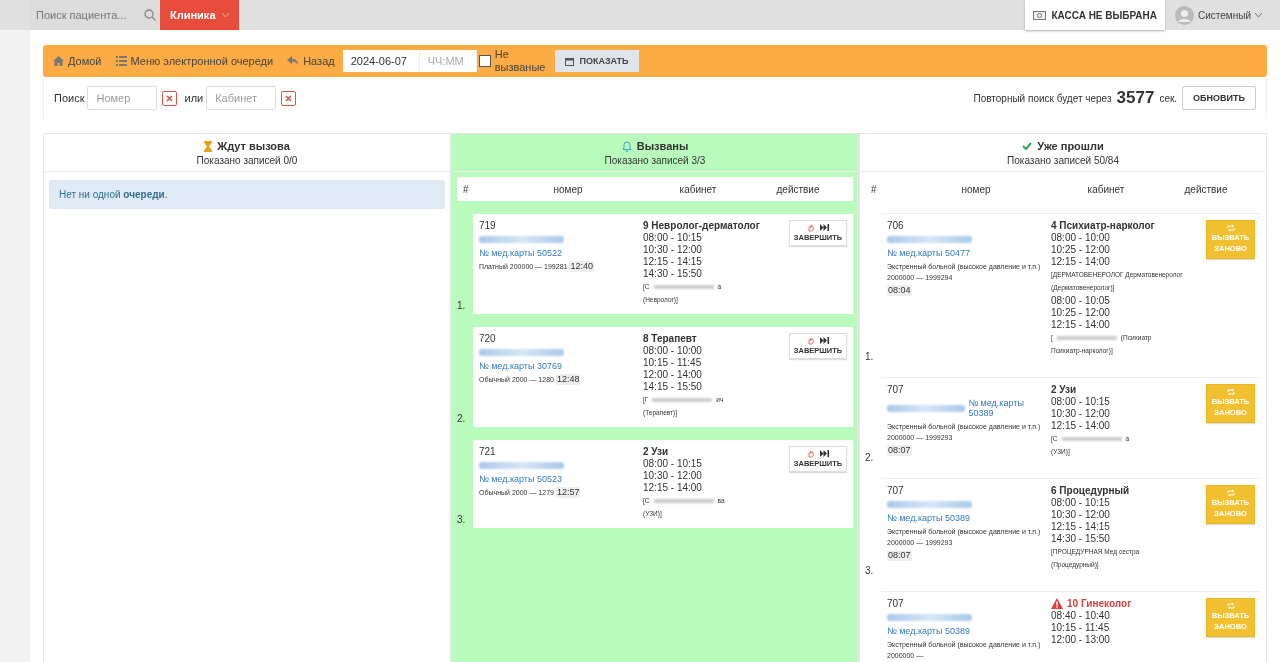 Image resolution: width=1280 pixels, height=662 pixels. What do you see at coordinates (462, 306) in the screenshot?
I see `row-number: 1.` at bounding box center [462, 306].